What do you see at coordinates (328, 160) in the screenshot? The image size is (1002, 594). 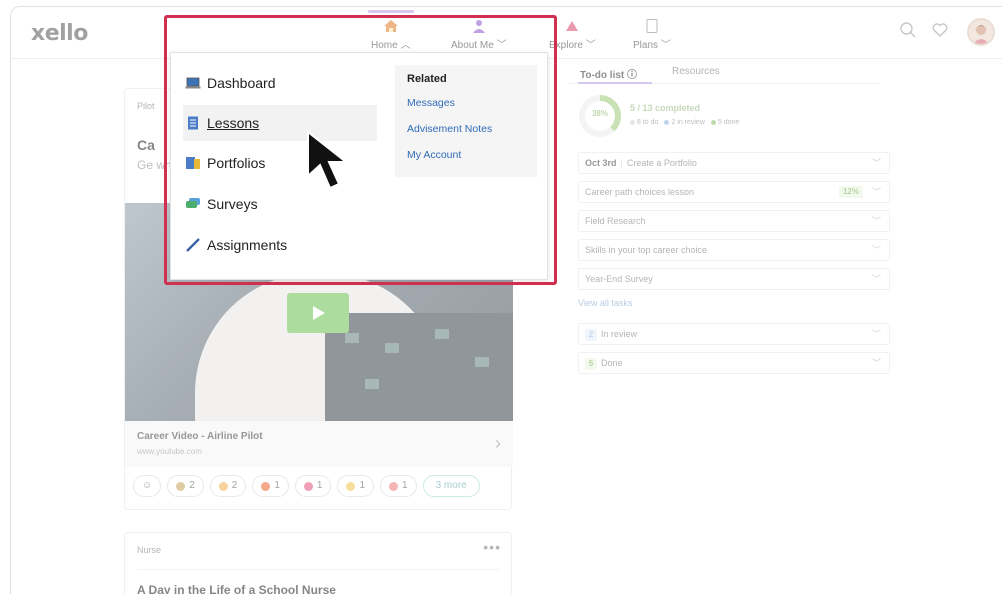 I see `mouse-pointer-icon` at bounding box center [328, 160].